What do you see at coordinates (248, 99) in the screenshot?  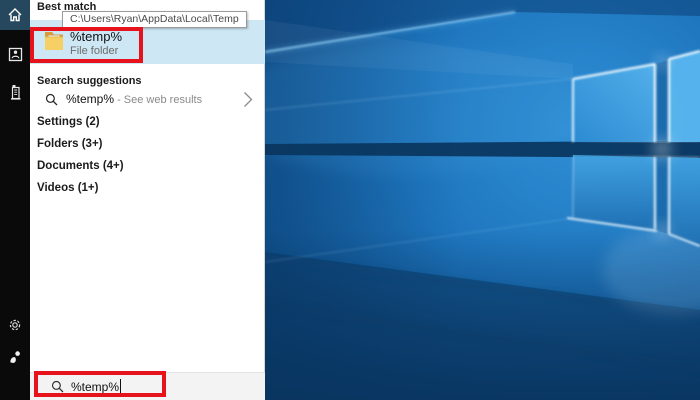 I see `chevron-right-icon` at bounding box center [248, 99].